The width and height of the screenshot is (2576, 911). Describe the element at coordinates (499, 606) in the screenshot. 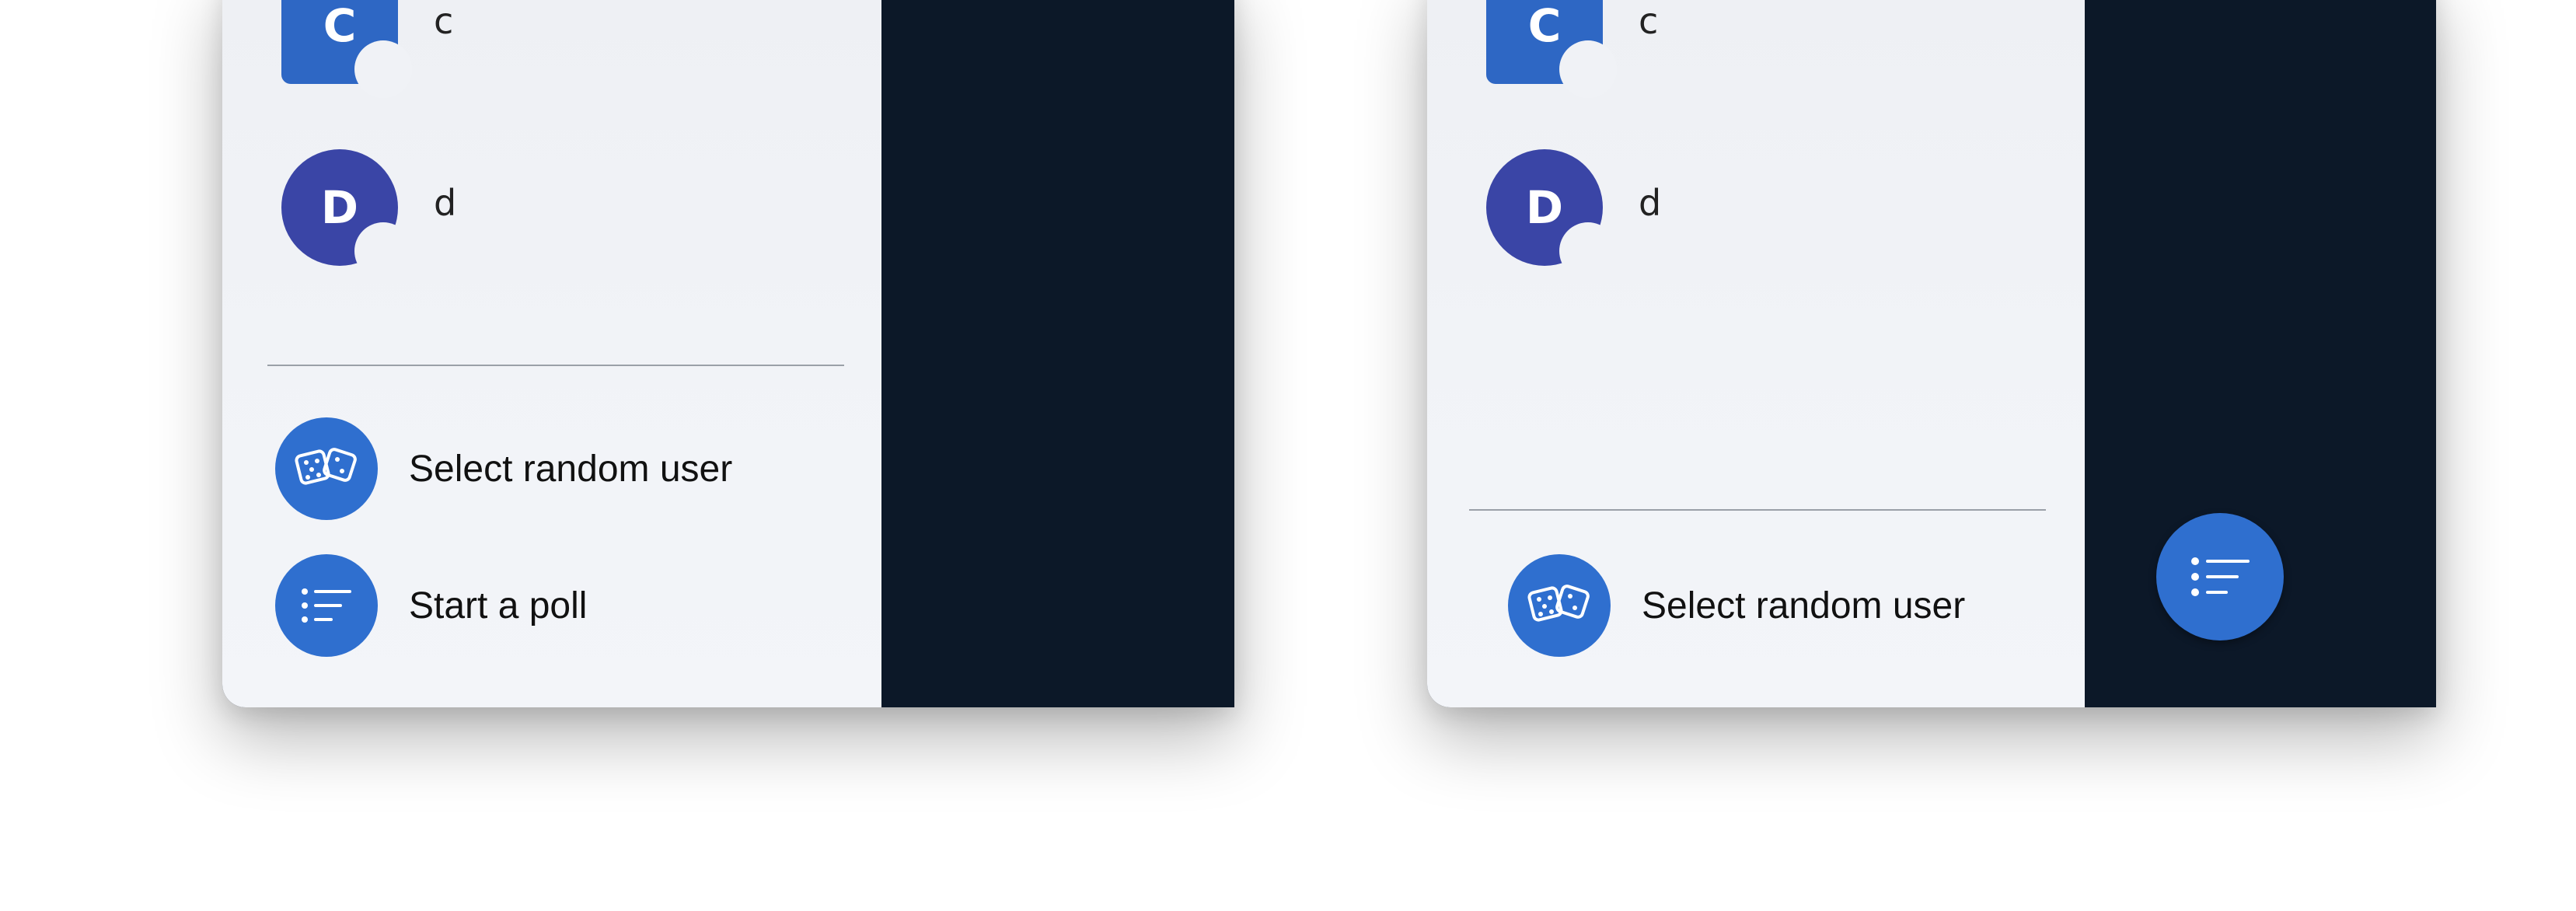

I see `action-label: Start a poll` at that location.